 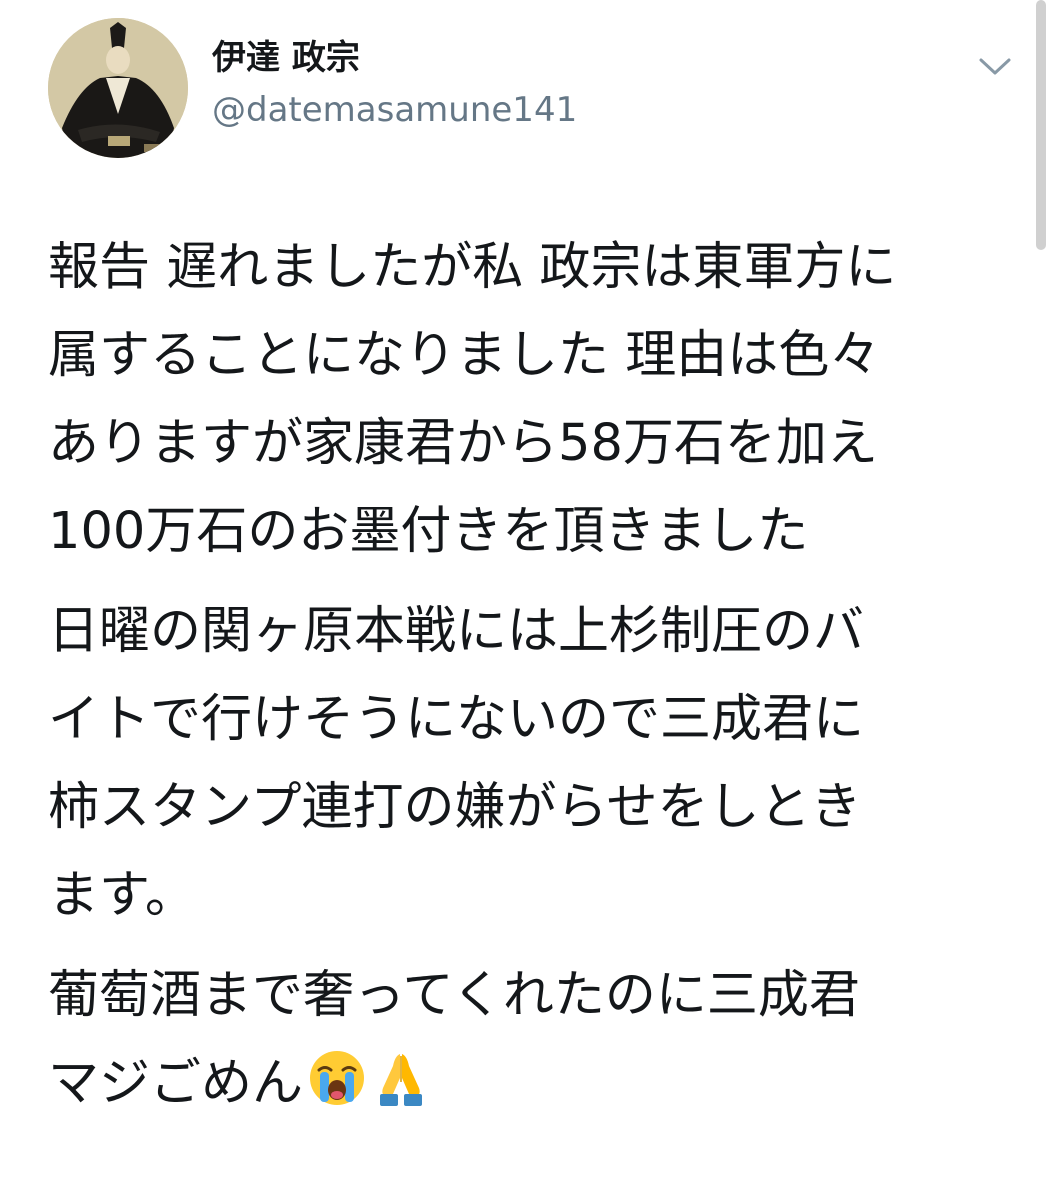 What do you see at coordinates (337, 1078) in the screenshot?
I see `loudly-crying-face-emoji` at bounding box center [337, 1078].